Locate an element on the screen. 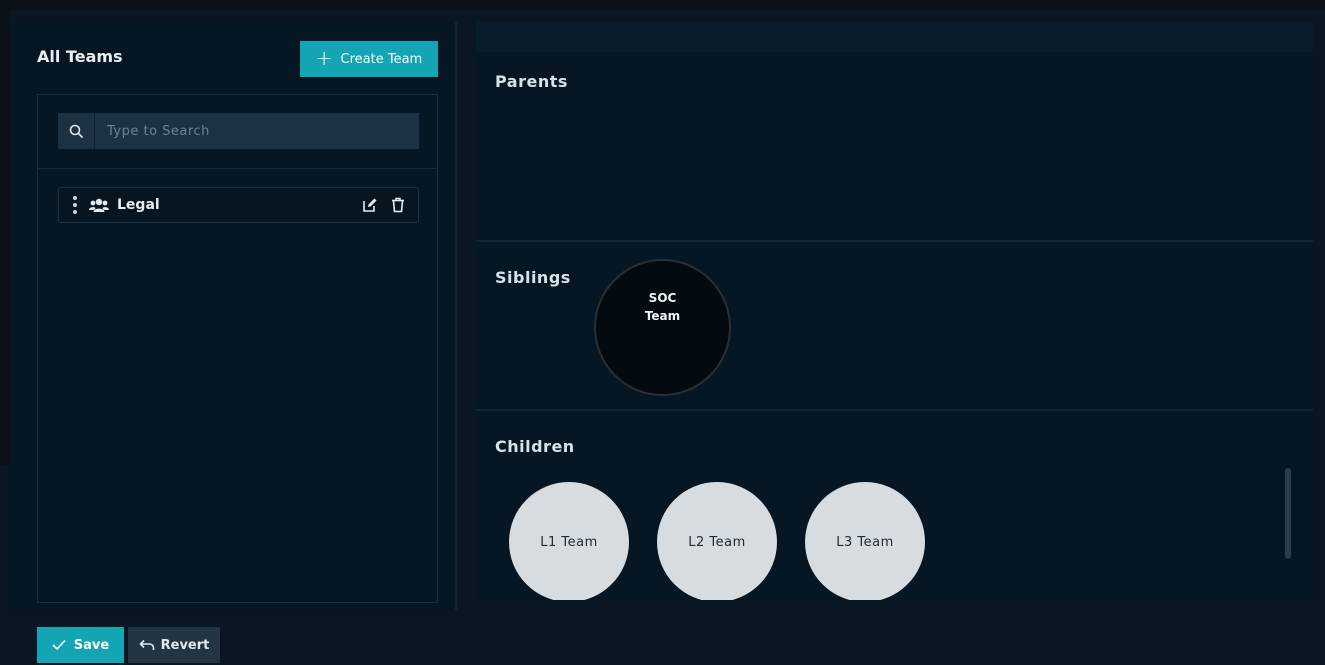 The image size is (1325, 665). list-divider is located at coordinates (237, 168).